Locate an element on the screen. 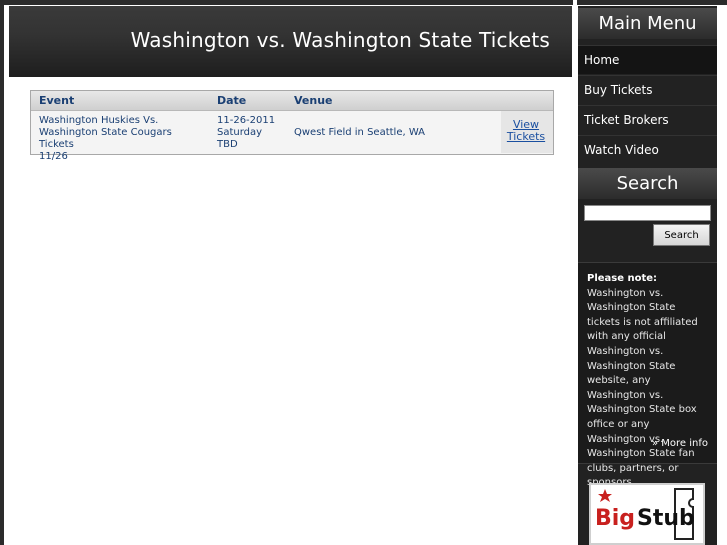  page-title: Washington vs. Washington State Tickets is located at coordinates (340, 40).